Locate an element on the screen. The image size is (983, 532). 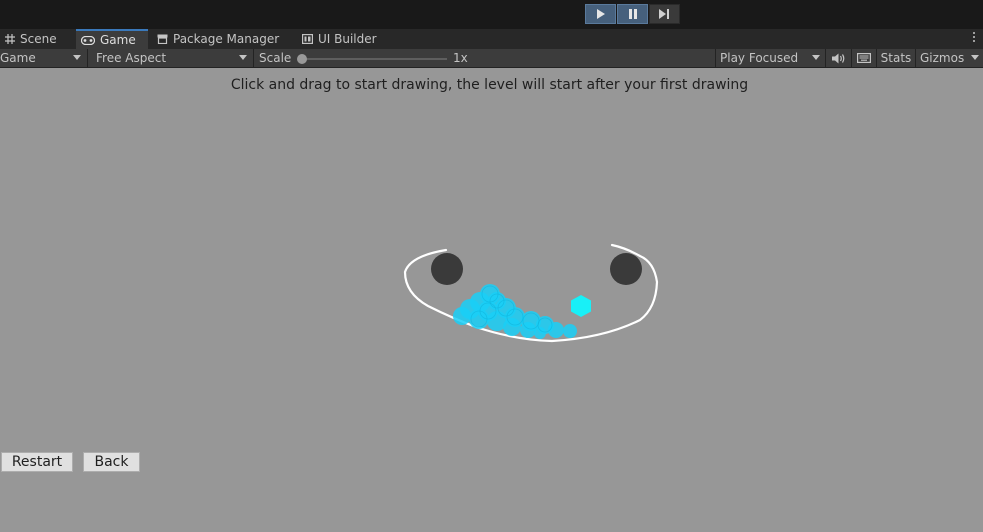
water-particles is located at coordinates (515, 311).